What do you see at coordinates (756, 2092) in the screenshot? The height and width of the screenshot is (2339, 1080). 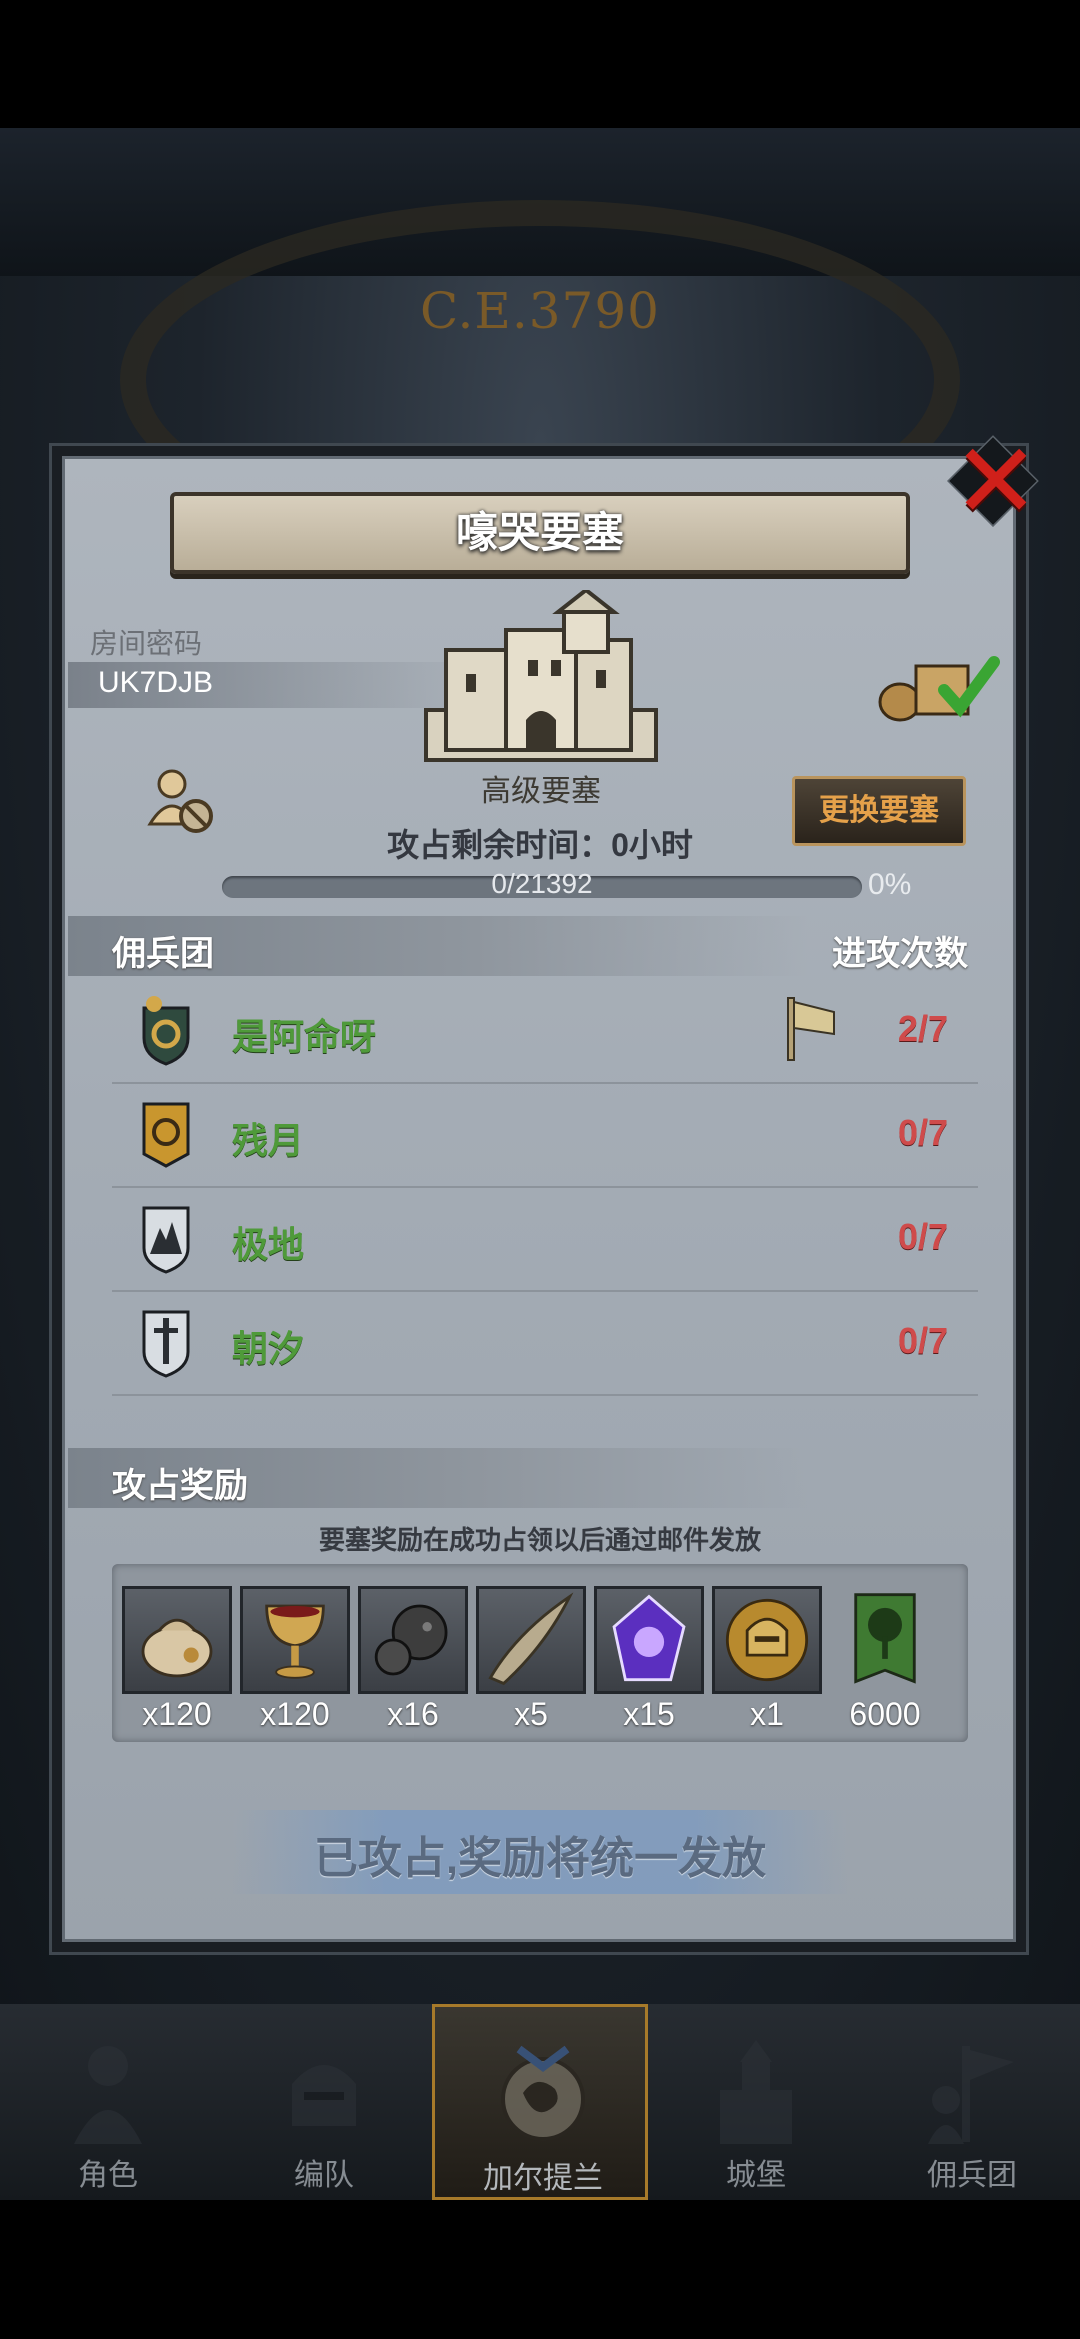 I see `castle-icon` at bounding box center [756, 2092].